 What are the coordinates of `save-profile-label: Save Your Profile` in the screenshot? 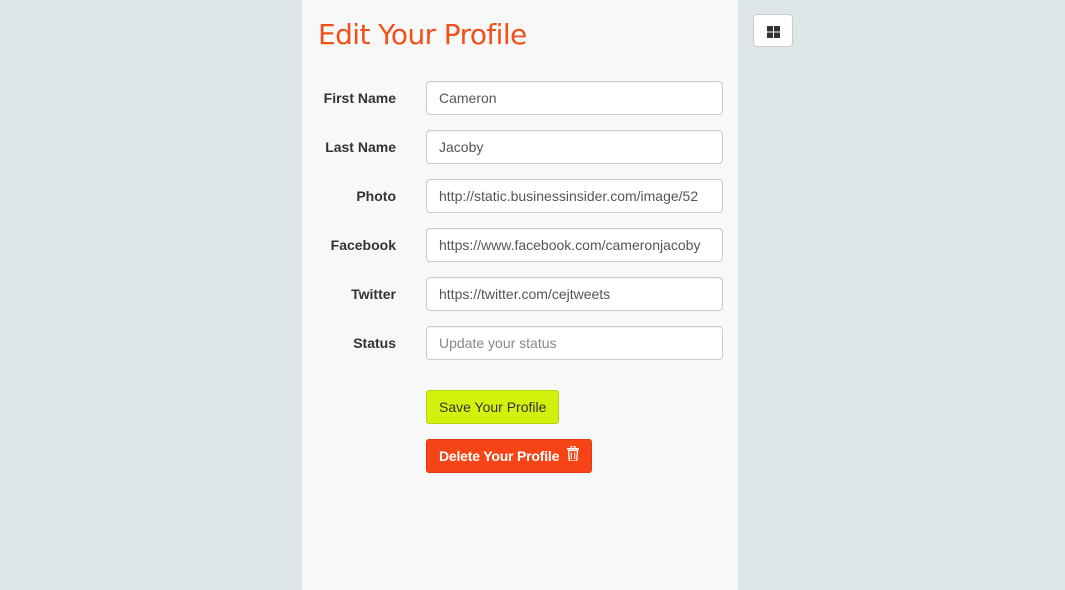 It's located at (493, 407).